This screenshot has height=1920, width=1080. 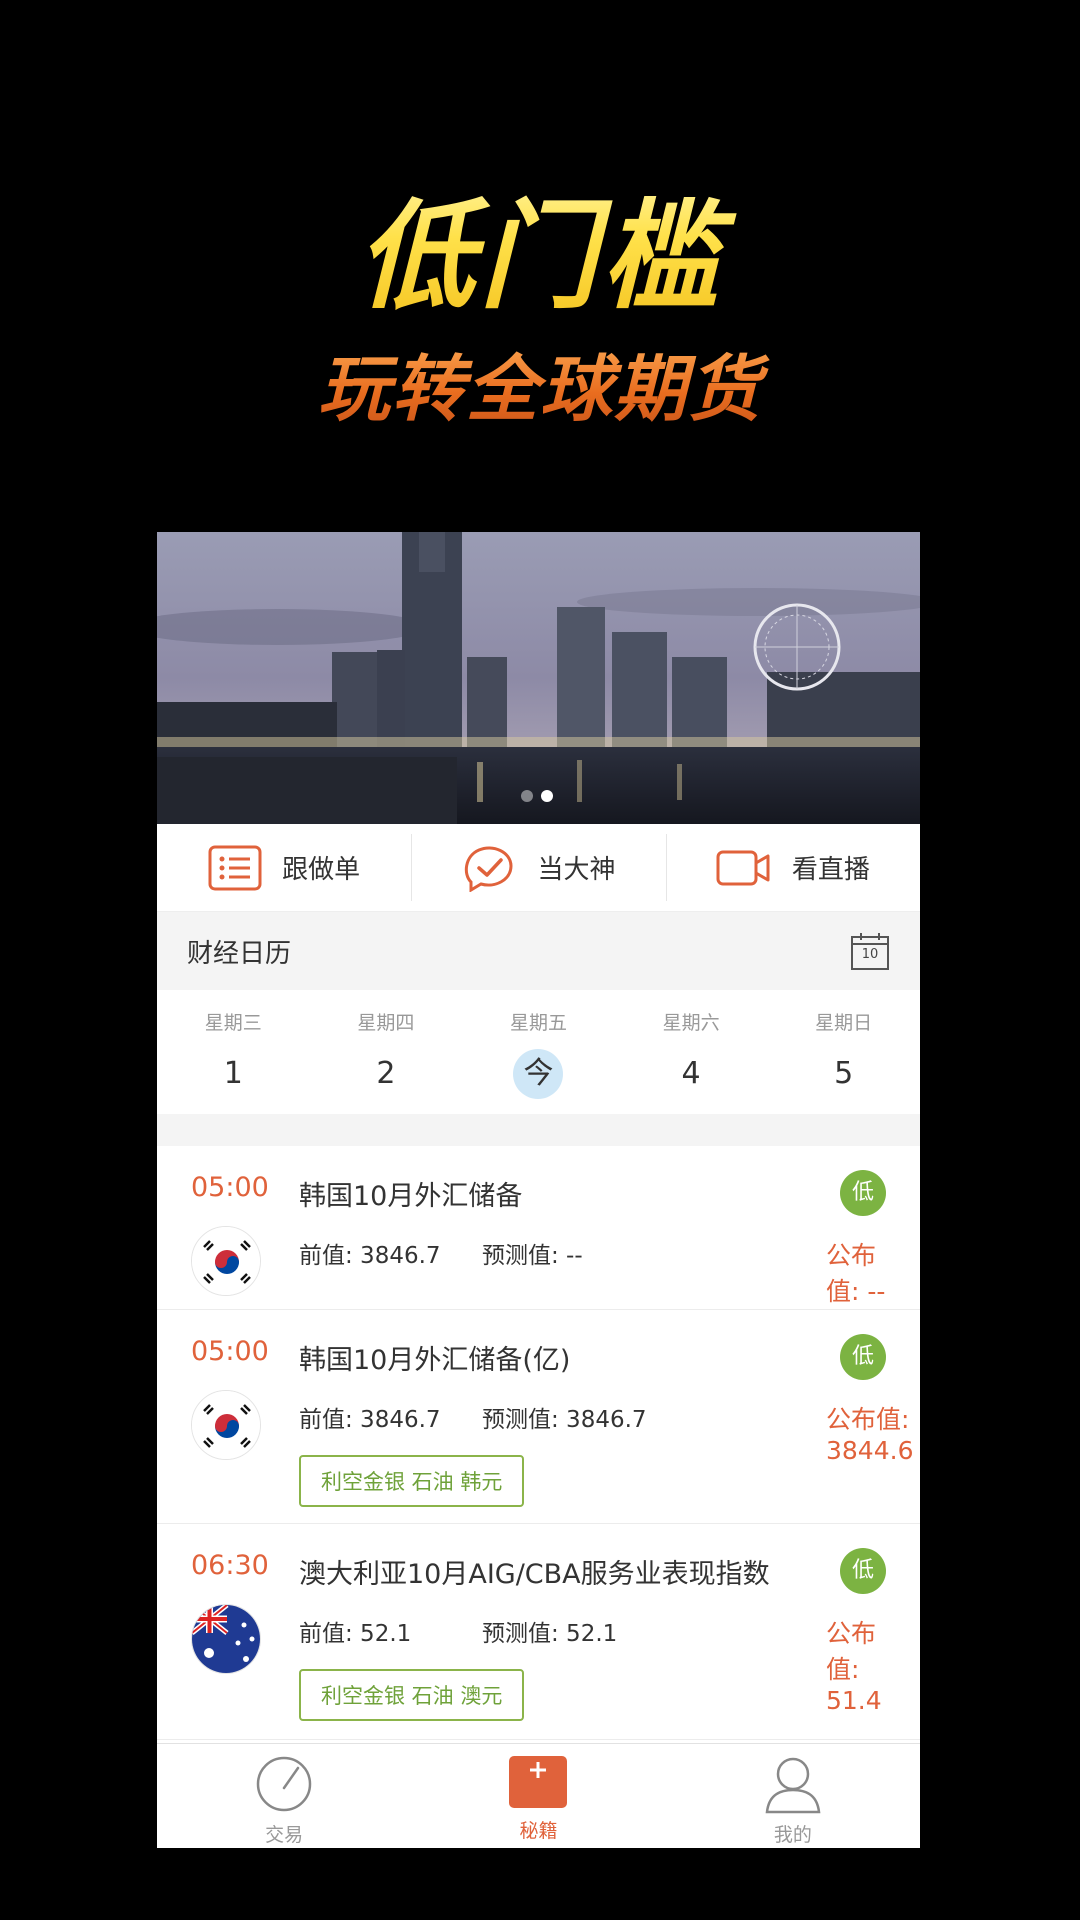 I want to click on bottom-tab-bar: 交易 秘籍 我的, so click(x=538, y=1795).